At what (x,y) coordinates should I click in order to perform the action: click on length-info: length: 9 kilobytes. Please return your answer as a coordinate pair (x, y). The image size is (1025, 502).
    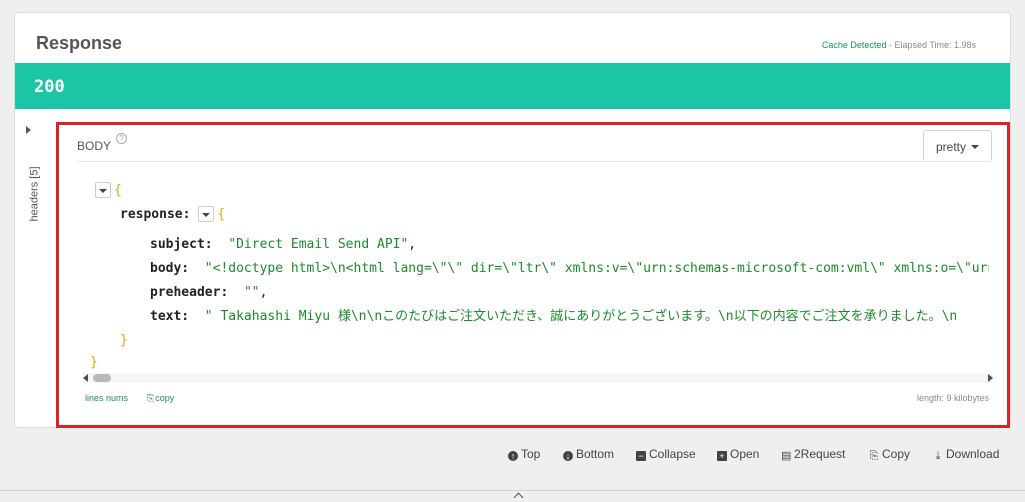
    Looking at the image, I should click on (952, 398).